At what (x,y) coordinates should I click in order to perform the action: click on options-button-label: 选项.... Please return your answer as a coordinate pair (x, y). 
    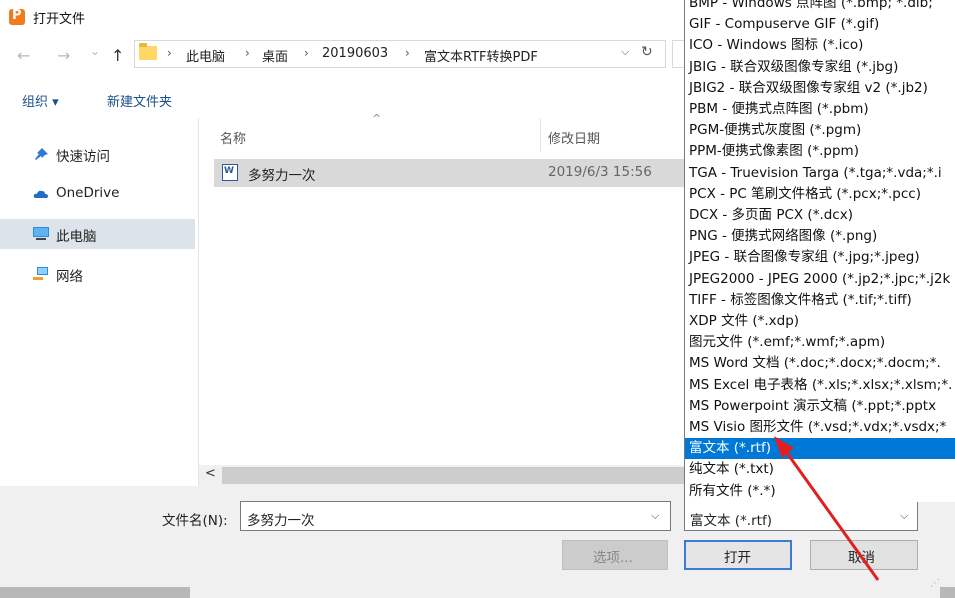
    Looking at the image, I should click on (613, 558).